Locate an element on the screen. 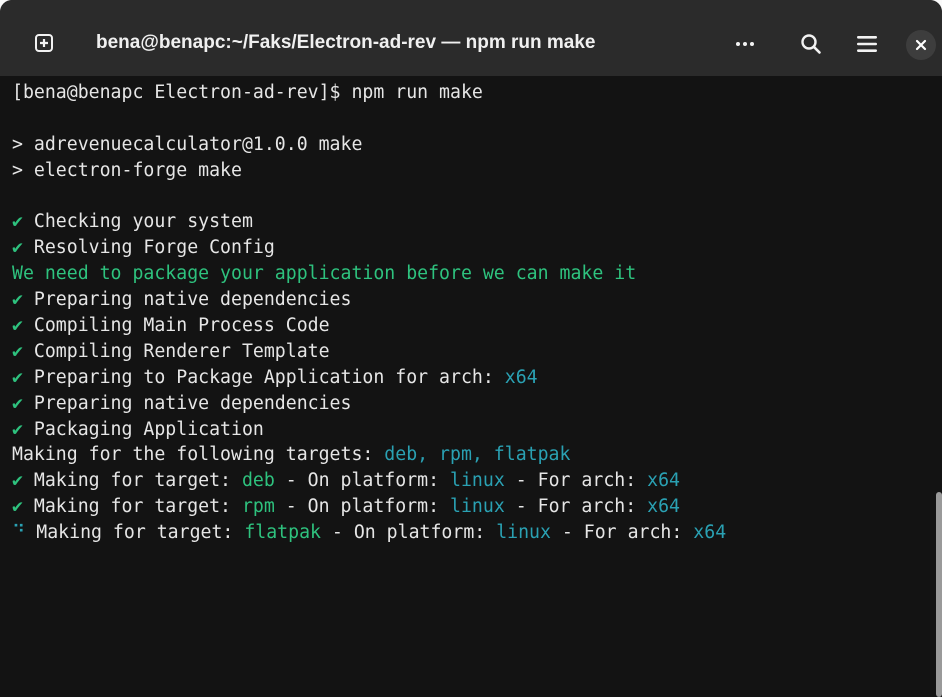  terminal-text: deb is located at coordinates (258, 481).